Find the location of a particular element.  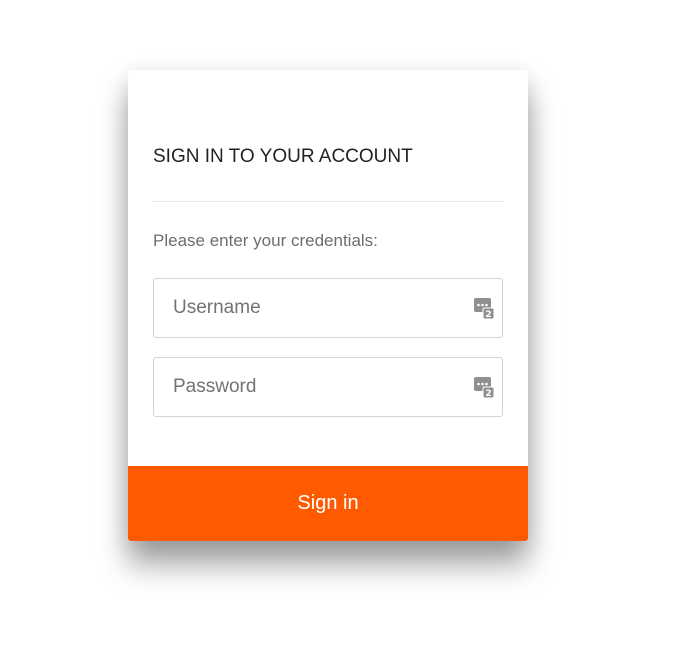

username-input is located at coordinates (328, 308).